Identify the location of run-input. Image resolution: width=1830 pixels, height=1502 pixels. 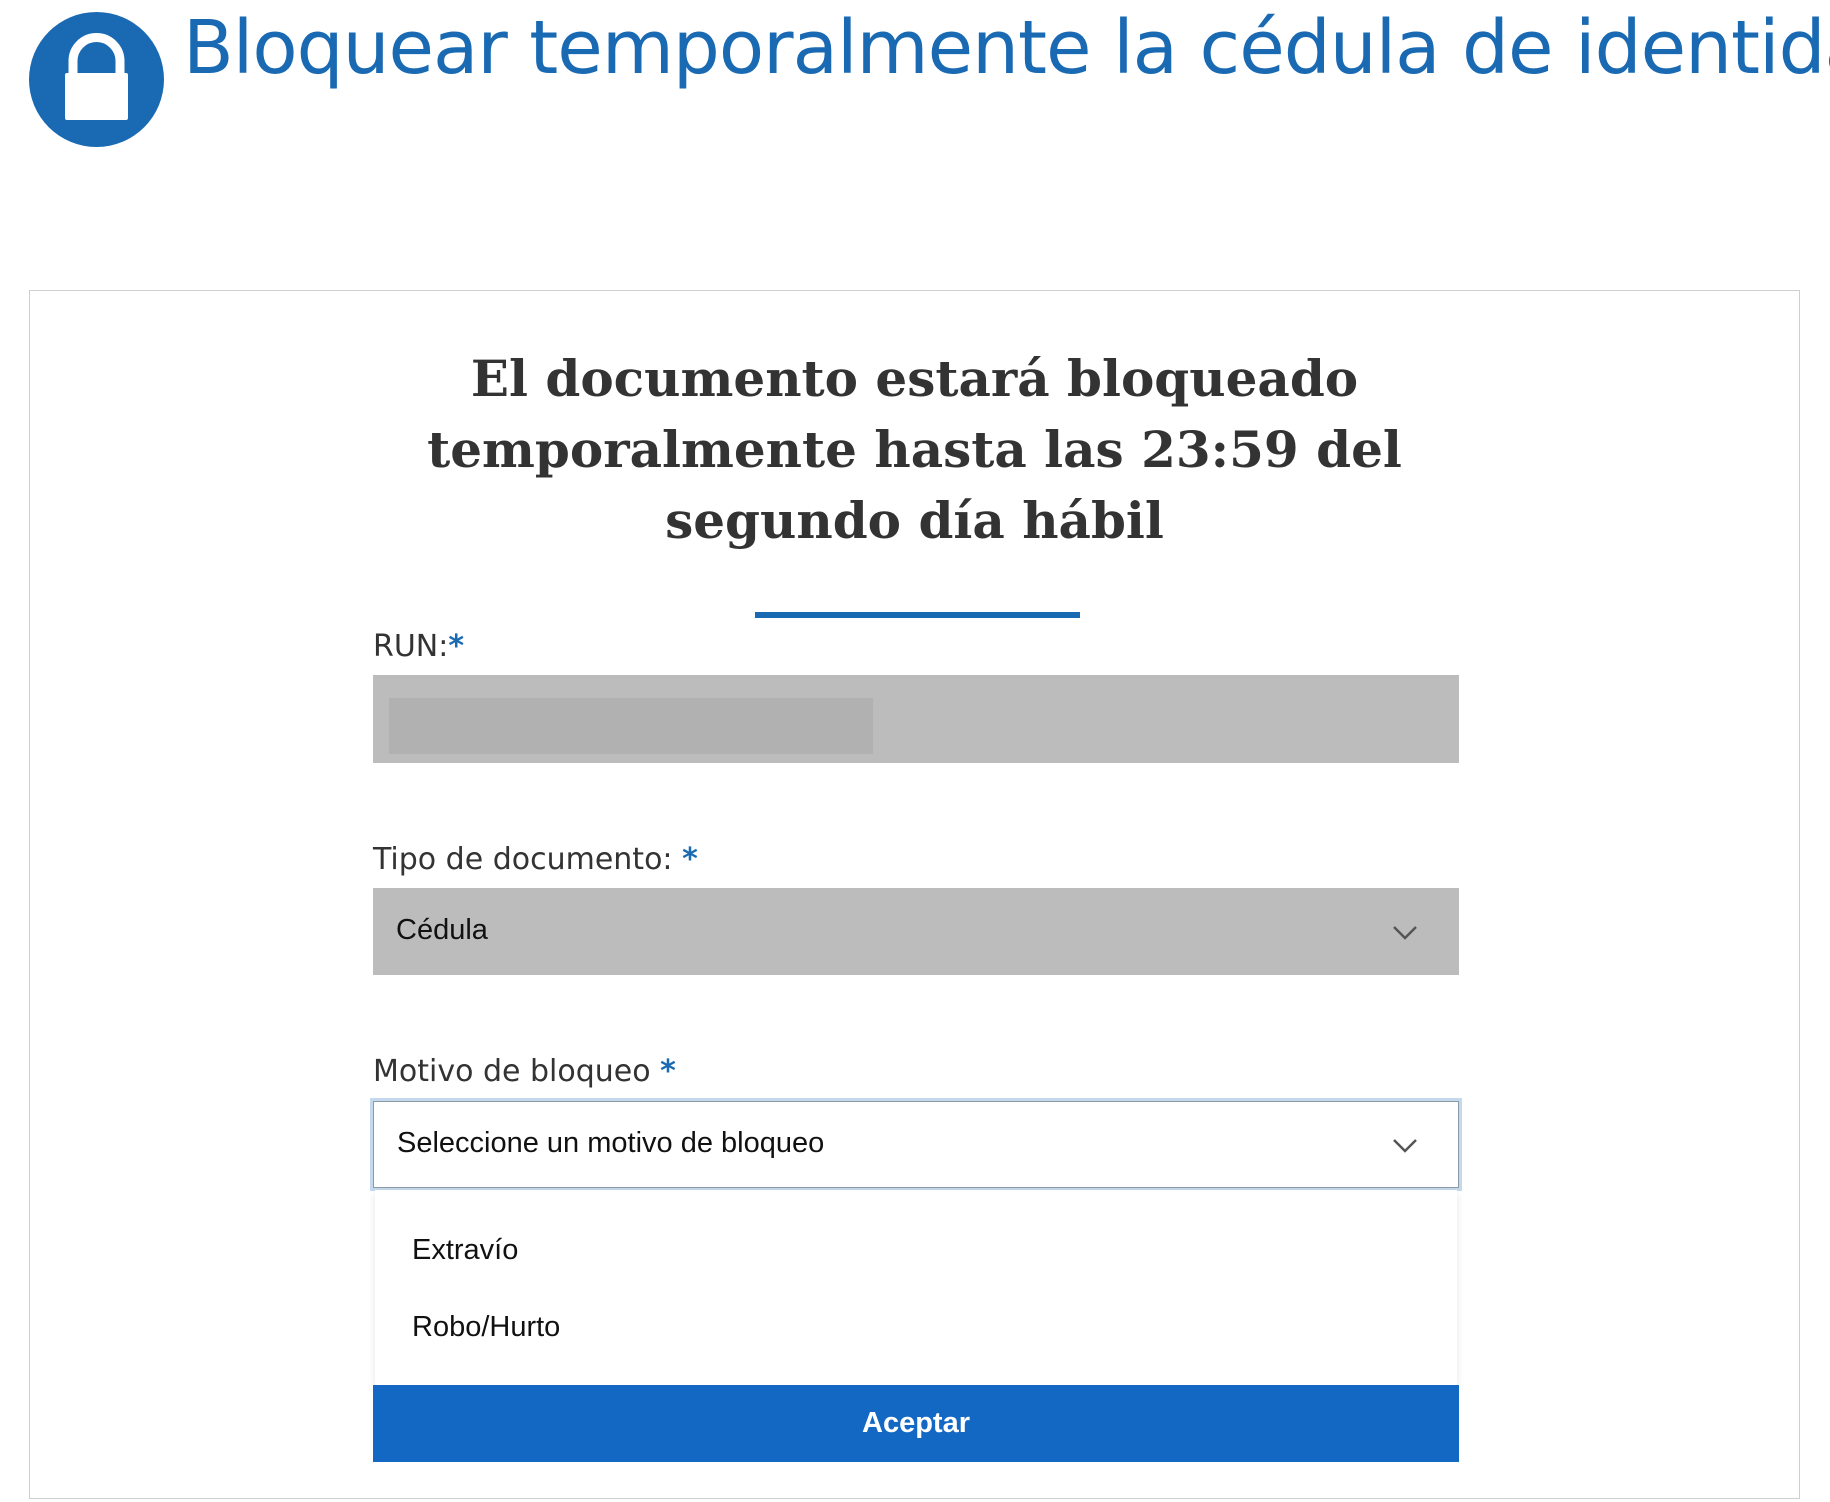
(916, 719).